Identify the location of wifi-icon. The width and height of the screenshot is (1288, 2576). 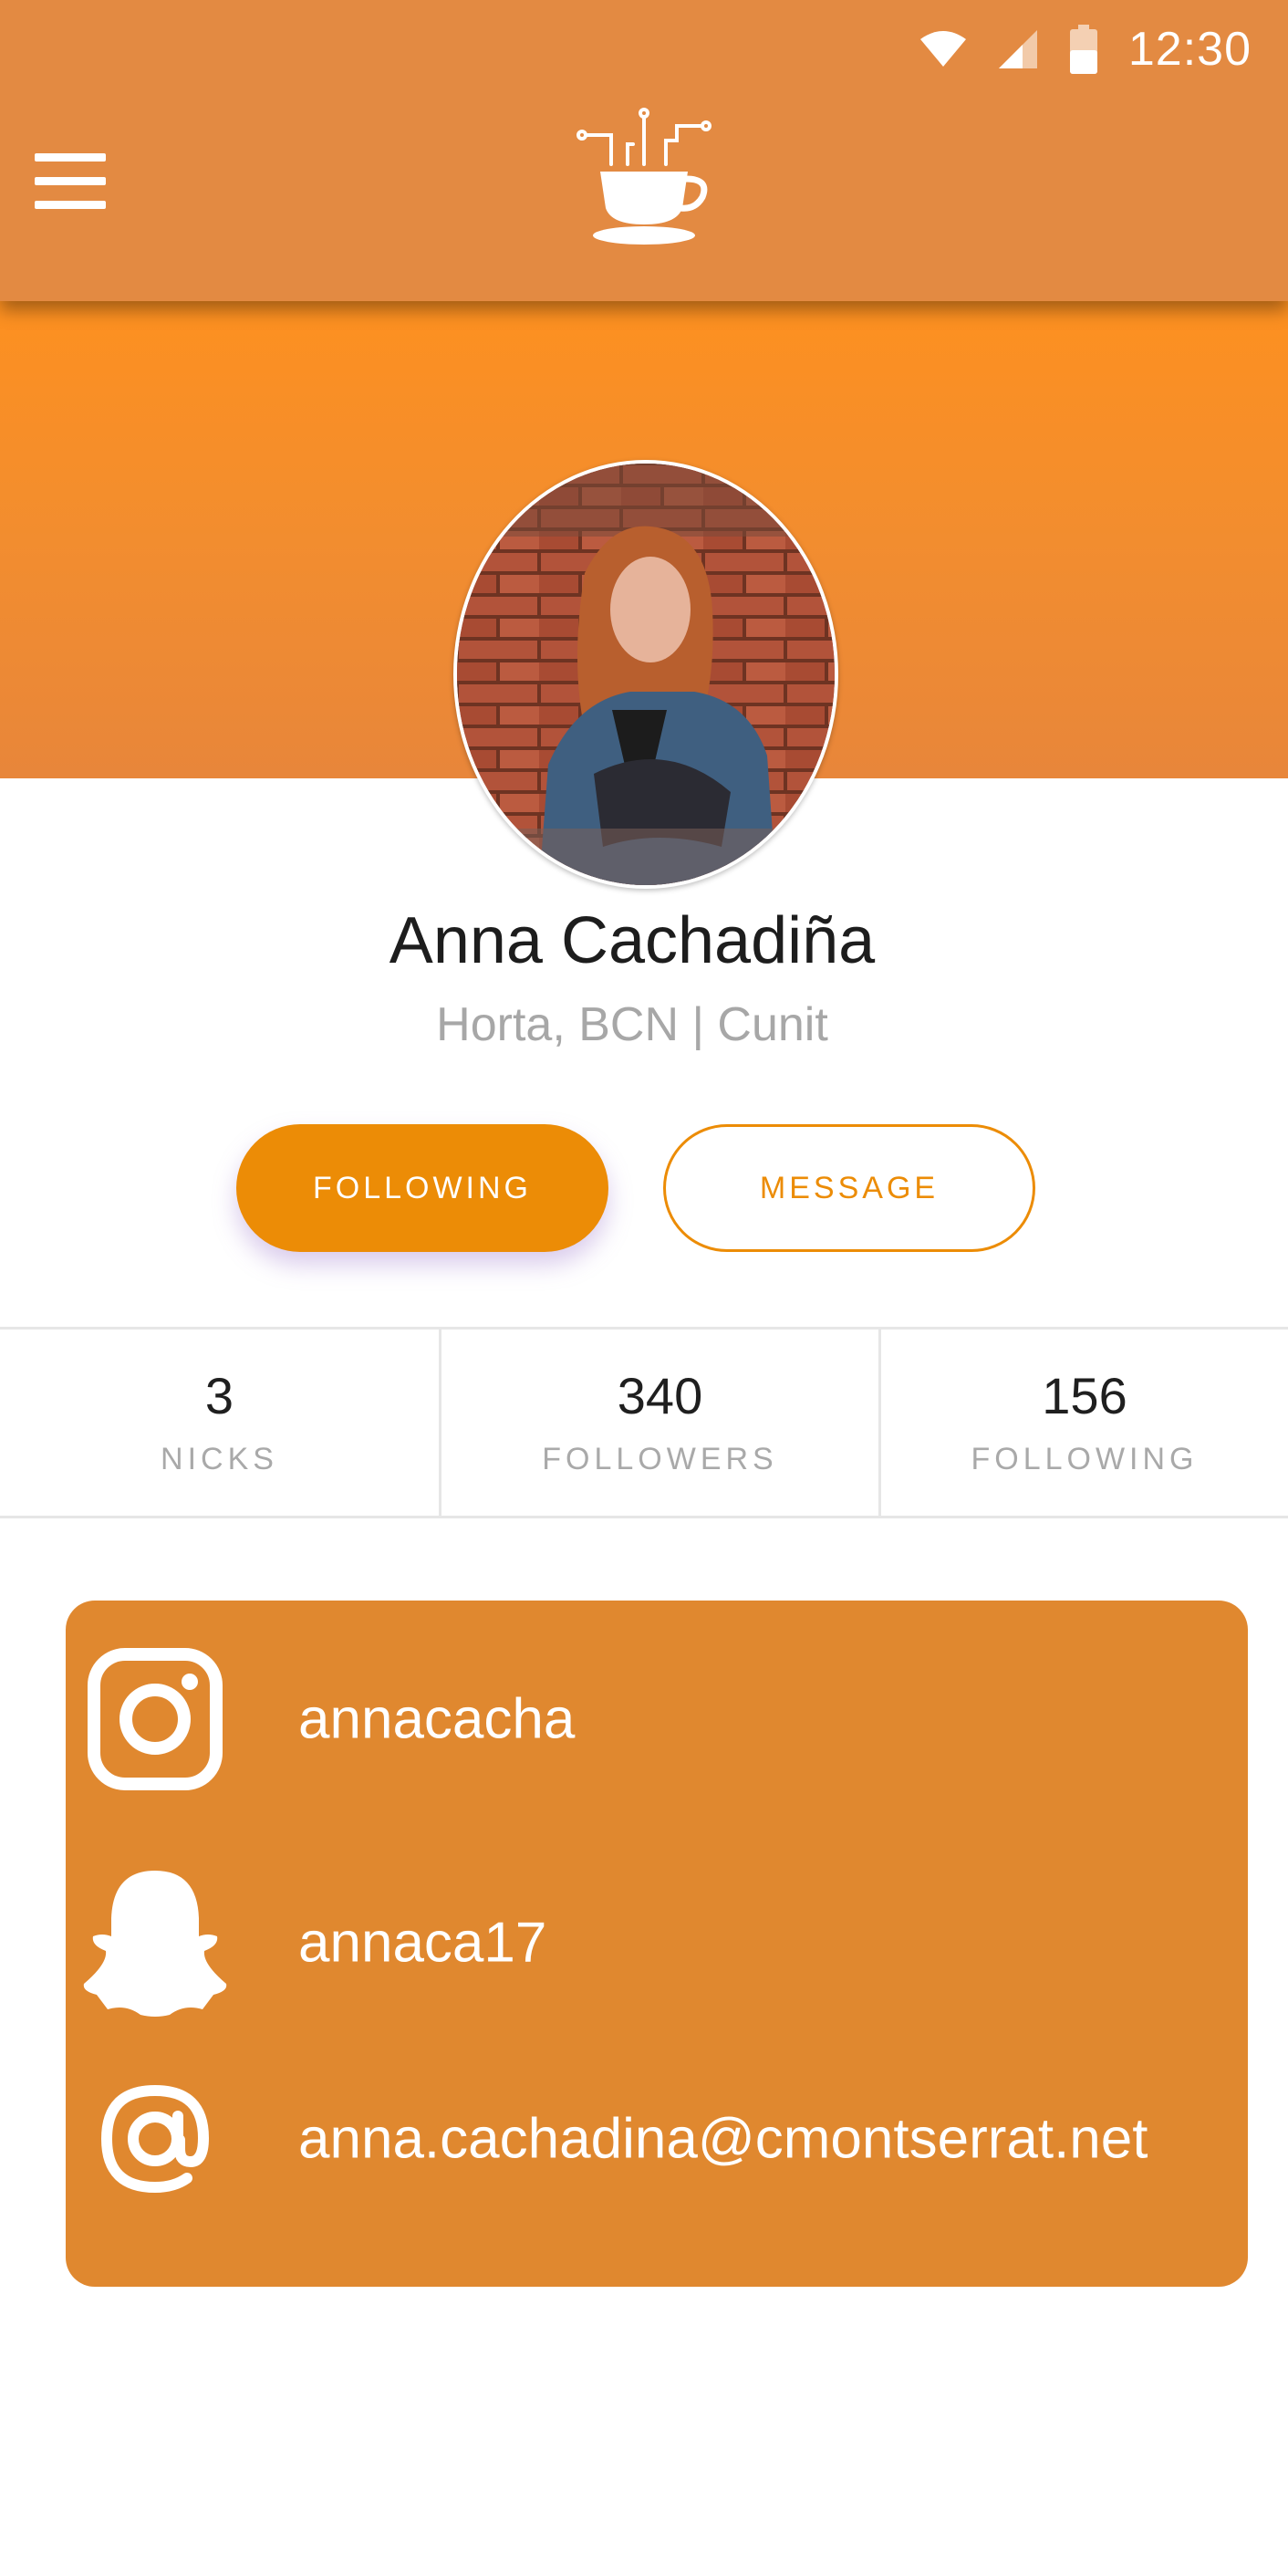
(943, 49).